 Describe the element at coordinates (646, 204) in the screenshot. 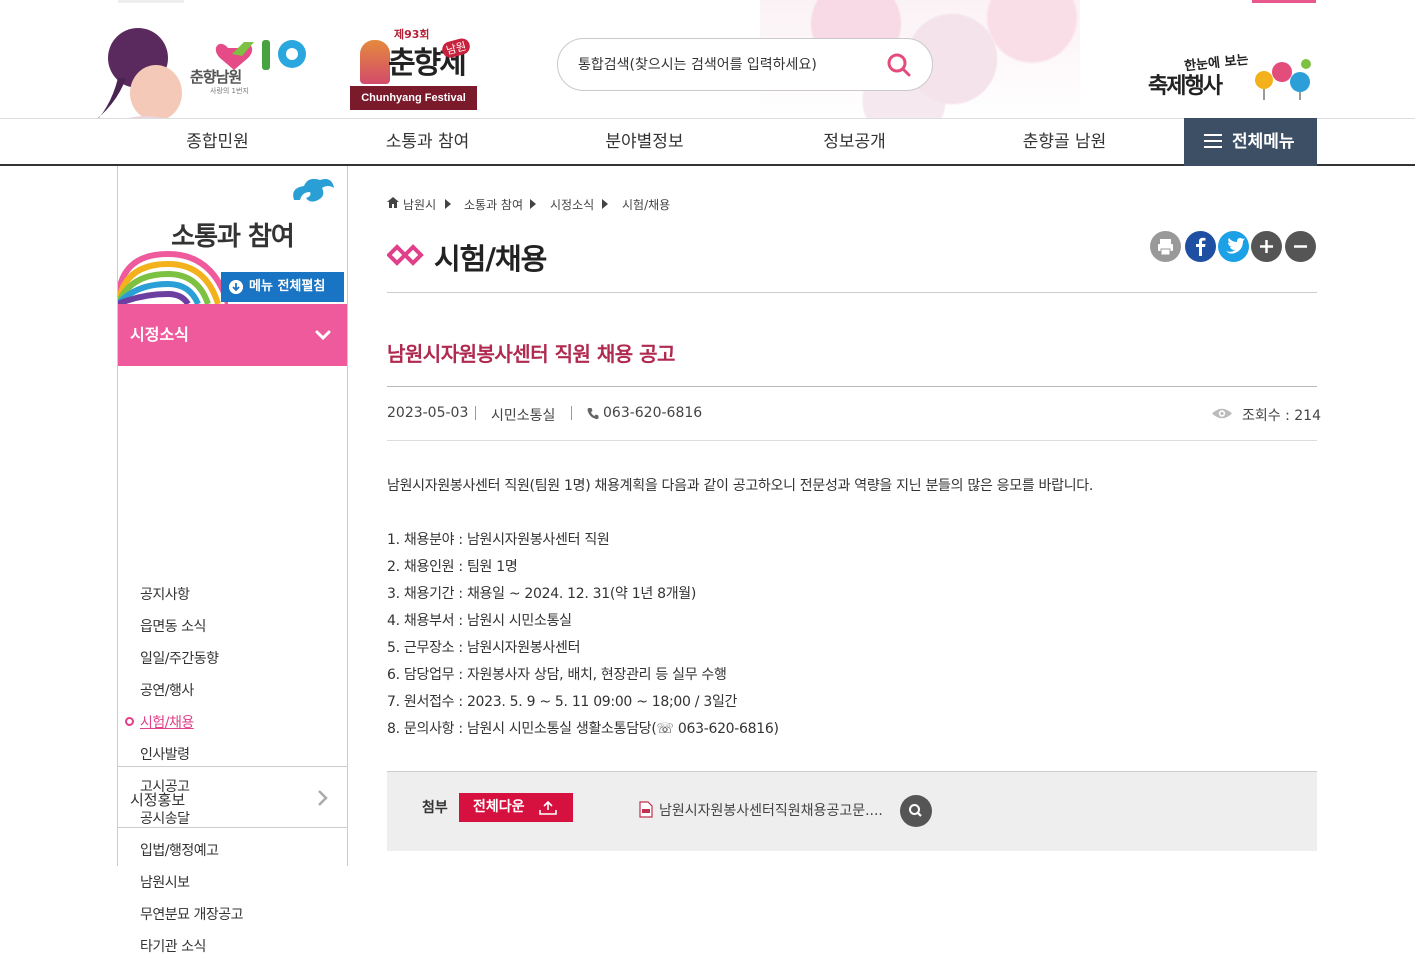

I see `breadcrumb-current: 시험/채용` at that location.